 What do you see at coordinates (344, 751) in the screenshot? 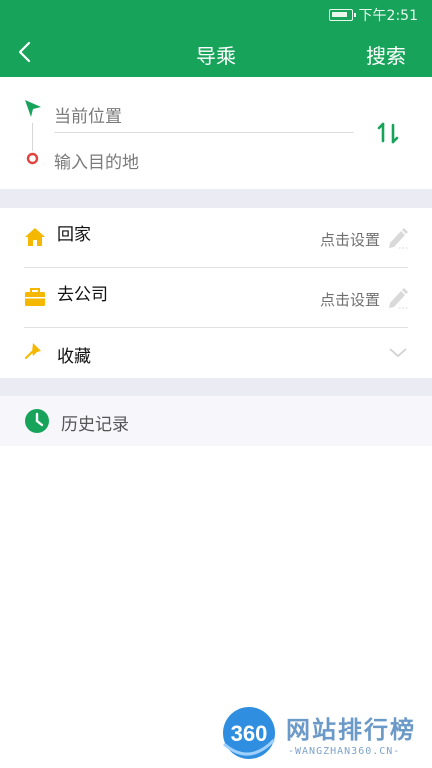
I see `watermark-site: -WANGZHAN360.CN-` at bounding box center [344, 751].